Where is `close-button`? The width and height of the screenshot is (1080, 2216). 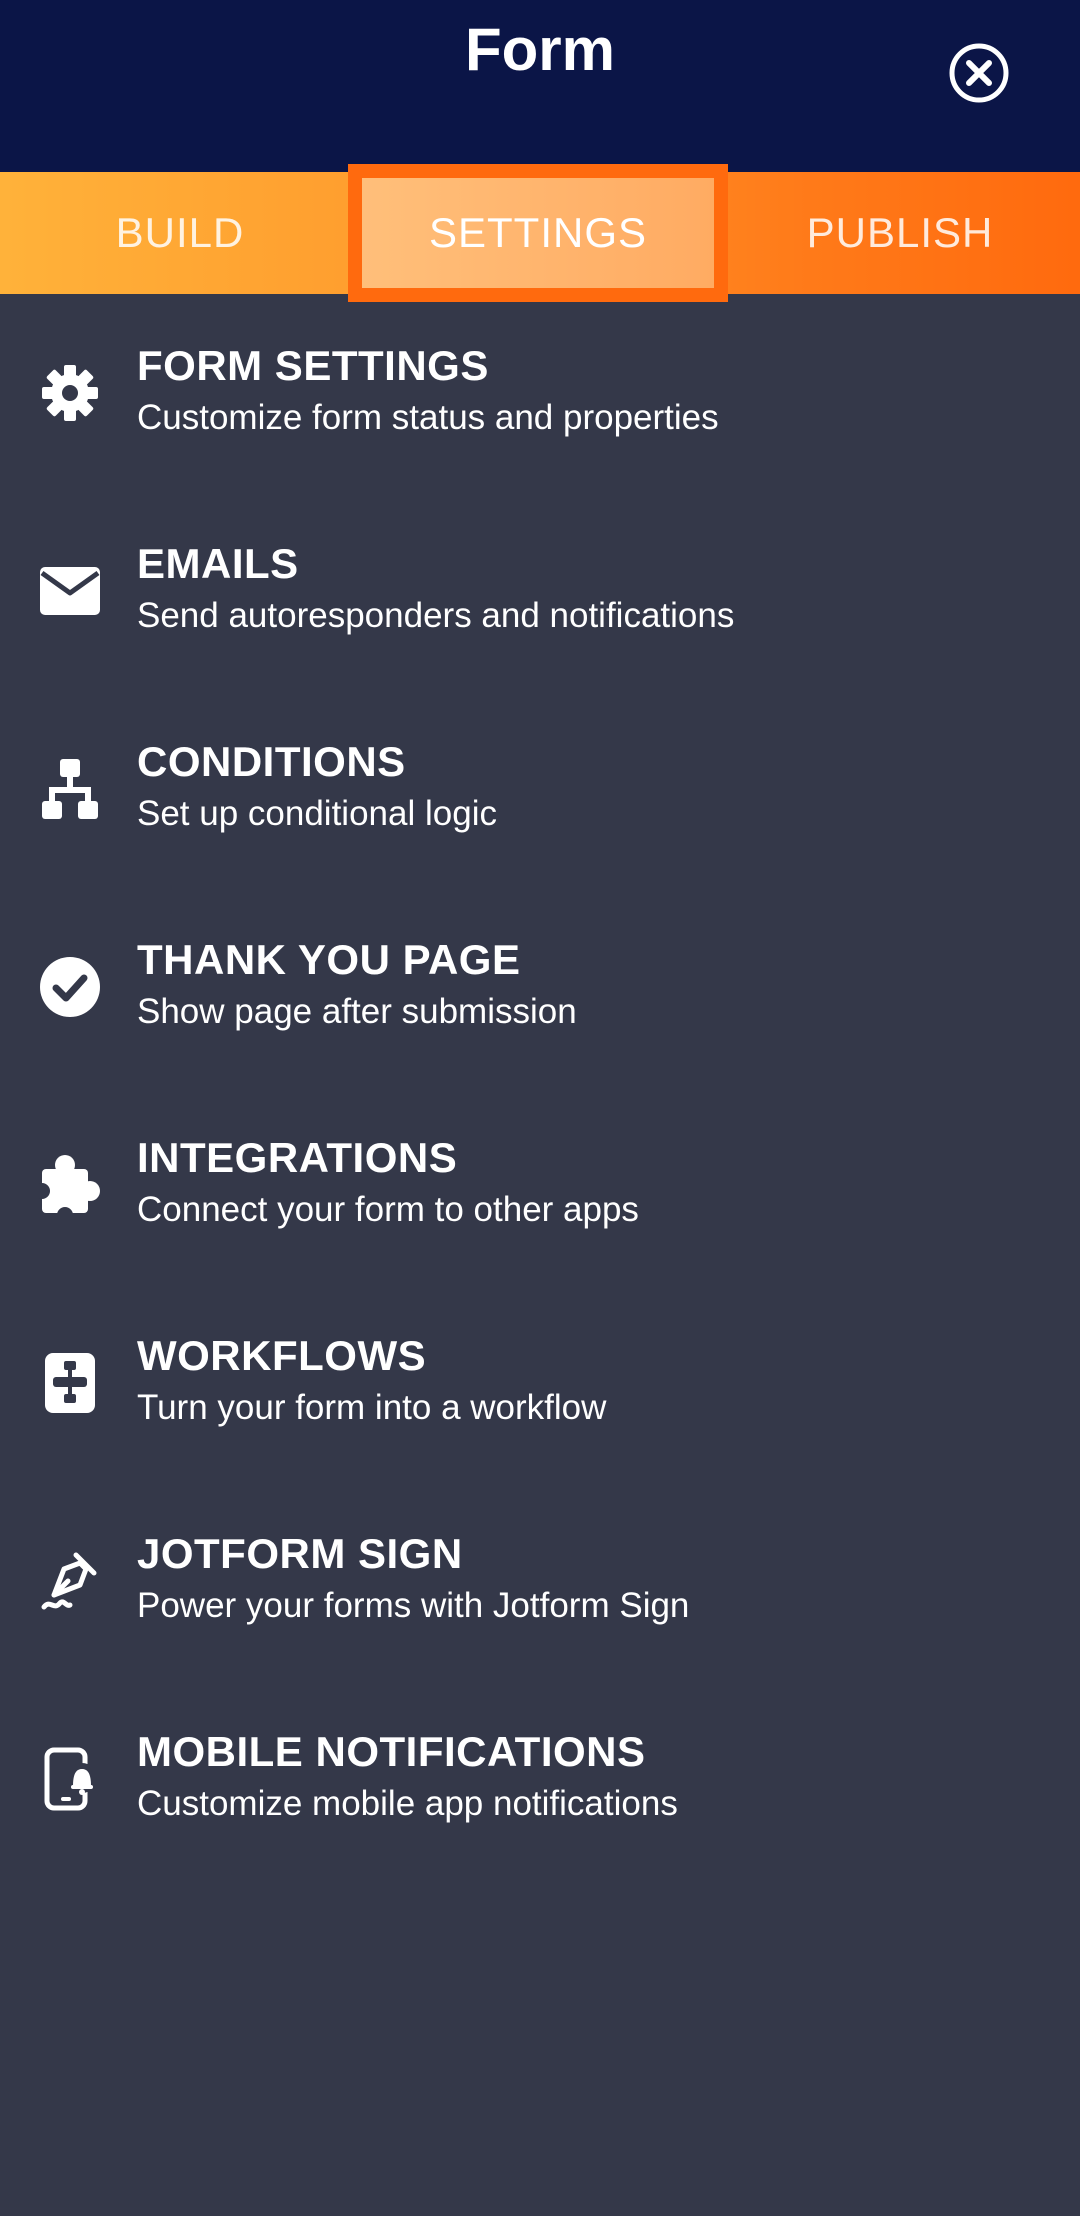
close-button is located at coordinates (979, 73).